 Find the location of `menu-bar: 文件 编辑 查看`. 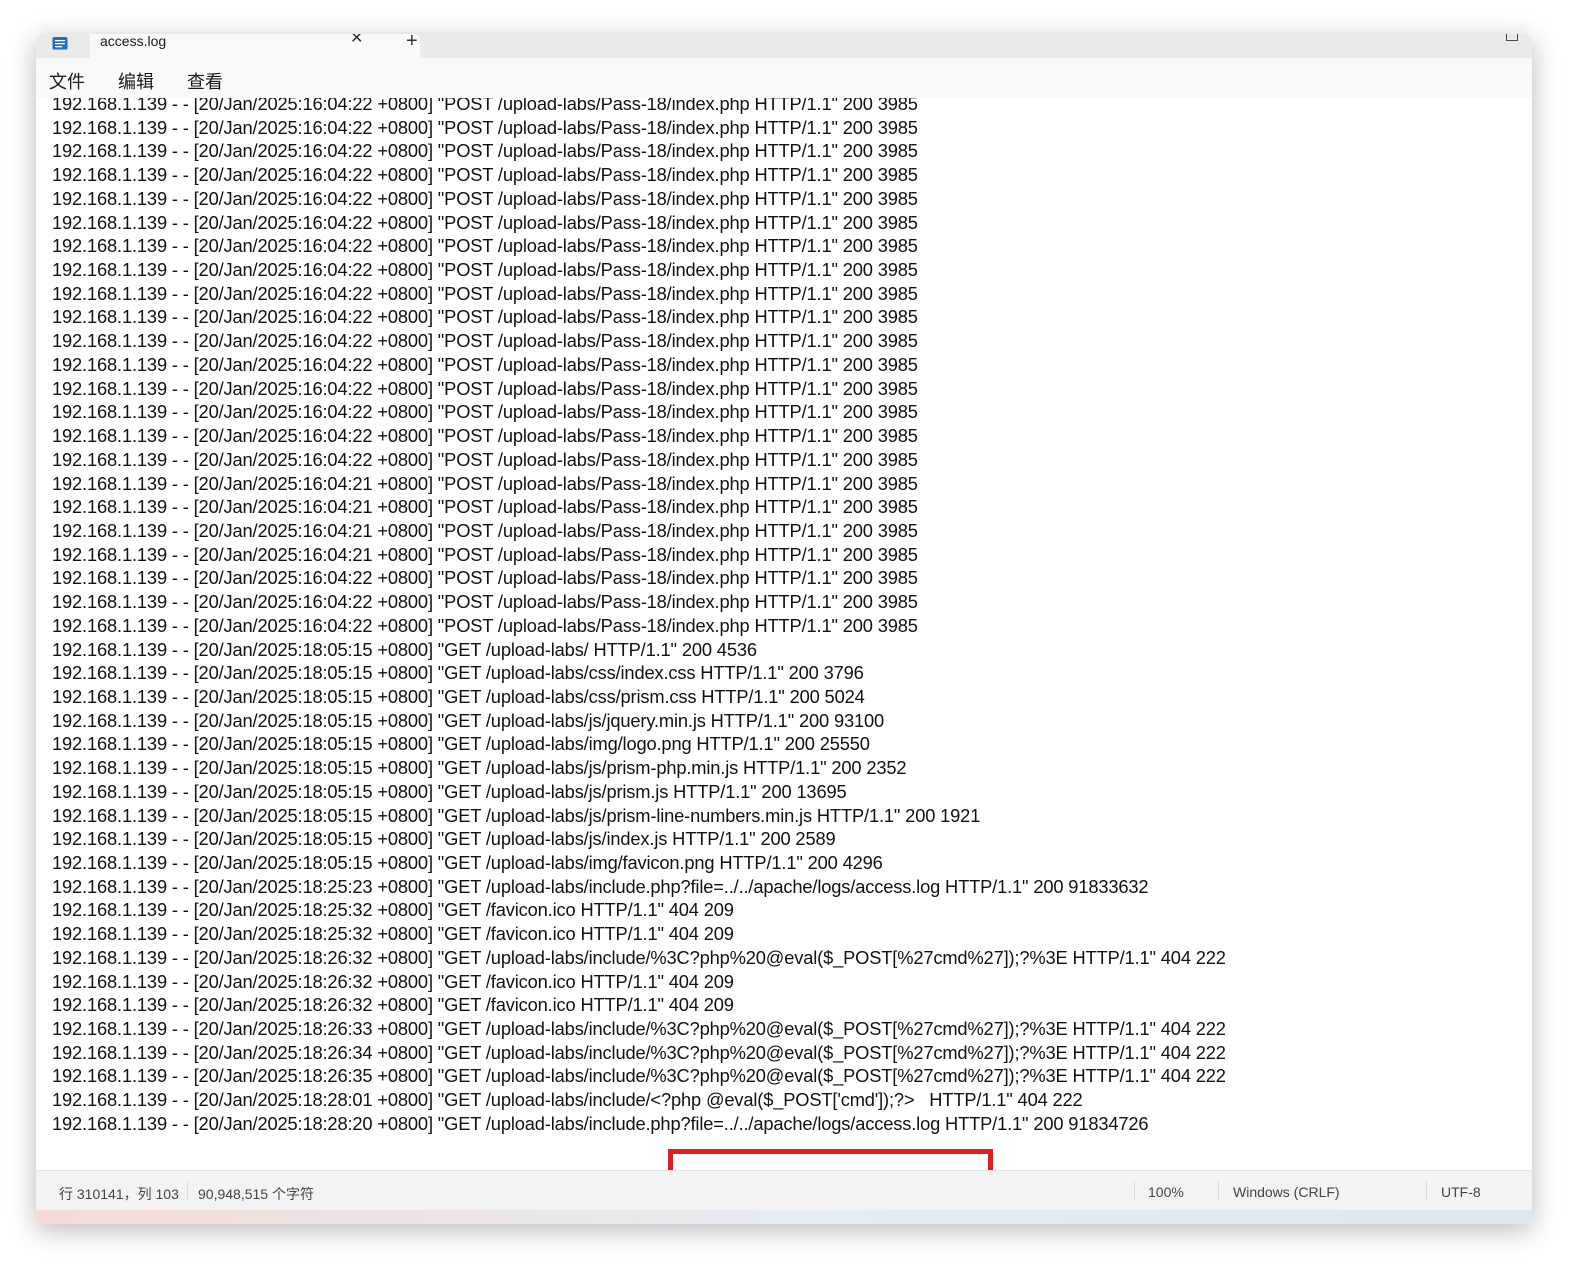

menu-bar: 文件 编辑 查看 is located at coordinates (784, 78).